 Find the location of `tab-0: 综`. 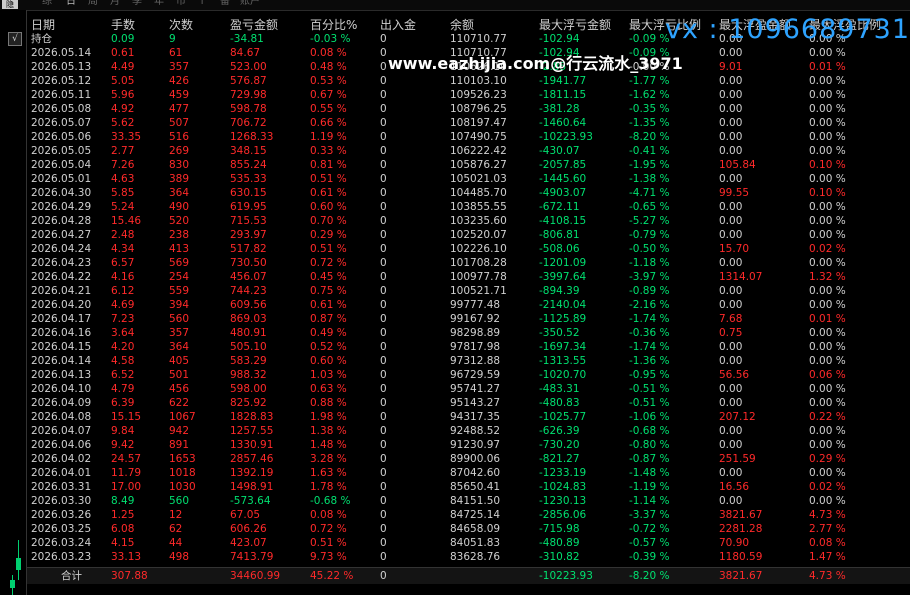

tab-0: 综 is located at coordinates (47, 3).